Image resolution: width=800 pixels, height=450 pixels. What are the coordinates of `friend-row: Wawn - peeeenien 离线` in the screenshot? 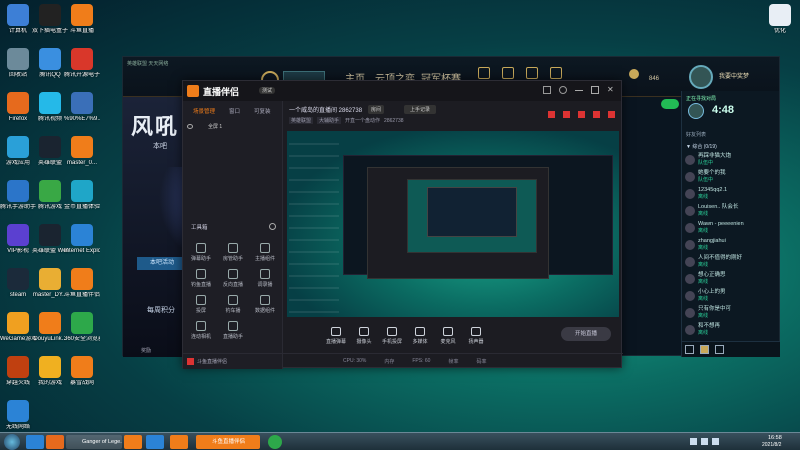 It's located at (731, 227).